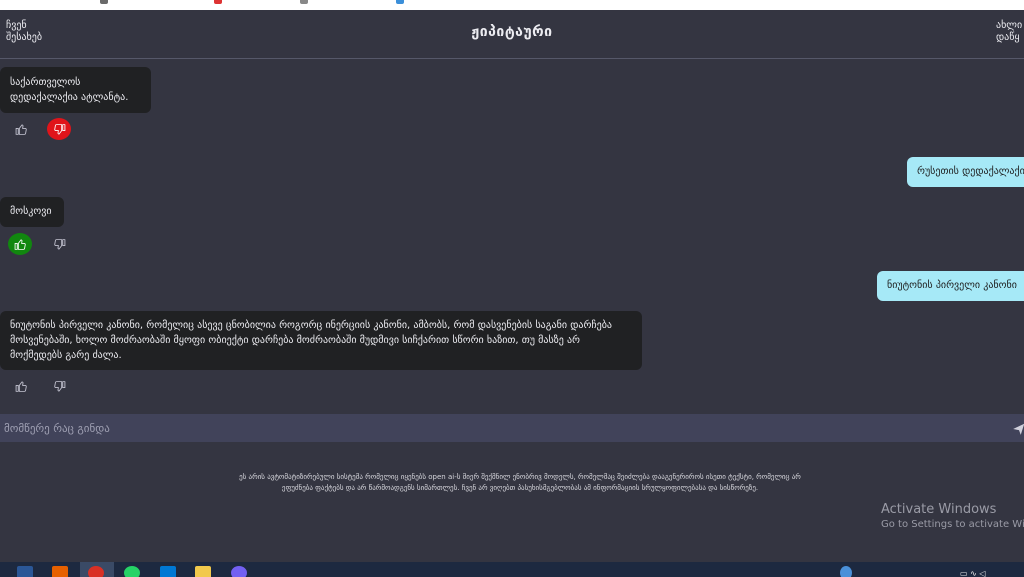 The height and width of the screenshot is (577, 1024). Describe the element at coordinates (846, 571) in the screenshot. I see `weather-icon` at that location.